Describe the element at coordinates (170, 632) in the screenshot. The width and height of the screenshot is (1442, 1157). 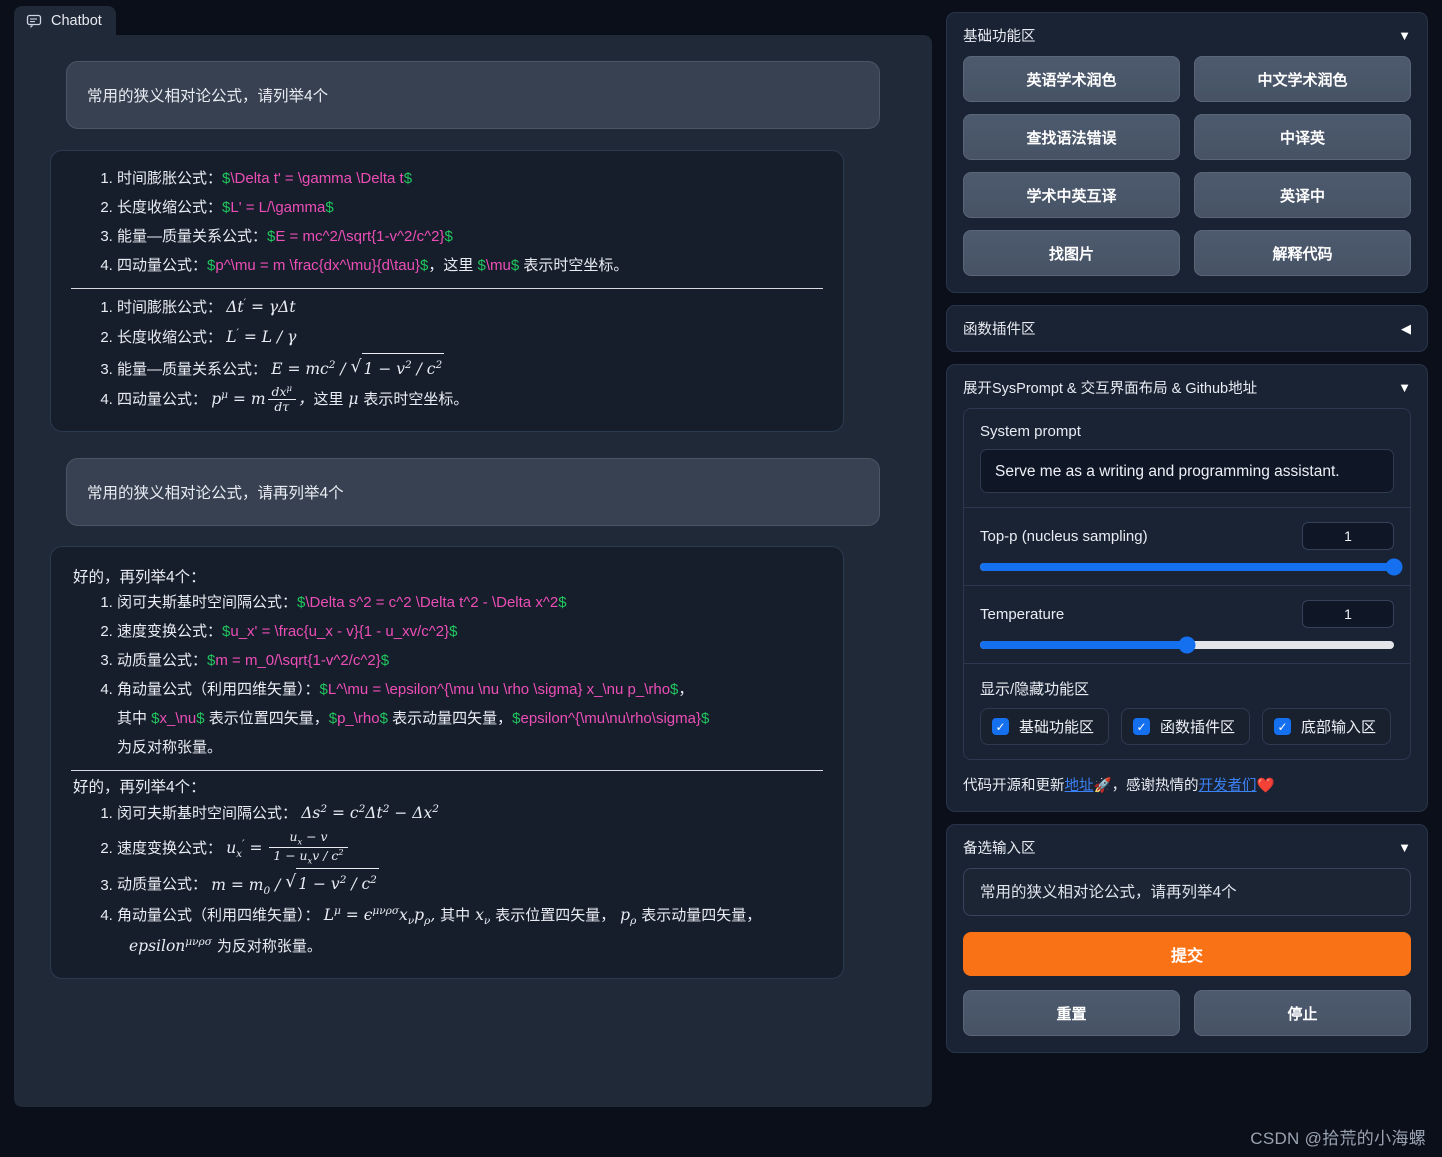
I see `item-label: 速度变换公式：` at that location.